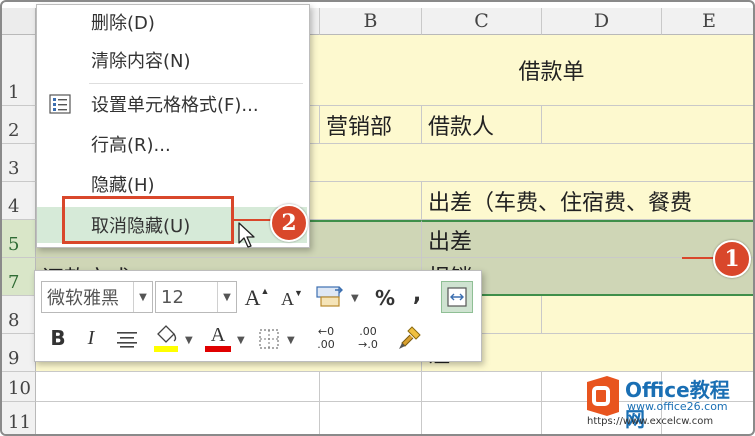 The height and width of the screenshot is (436, 755). Describe the element at coordinates (732, 259) in the screenshot. I see `callout-1-badge: 1` at that location.